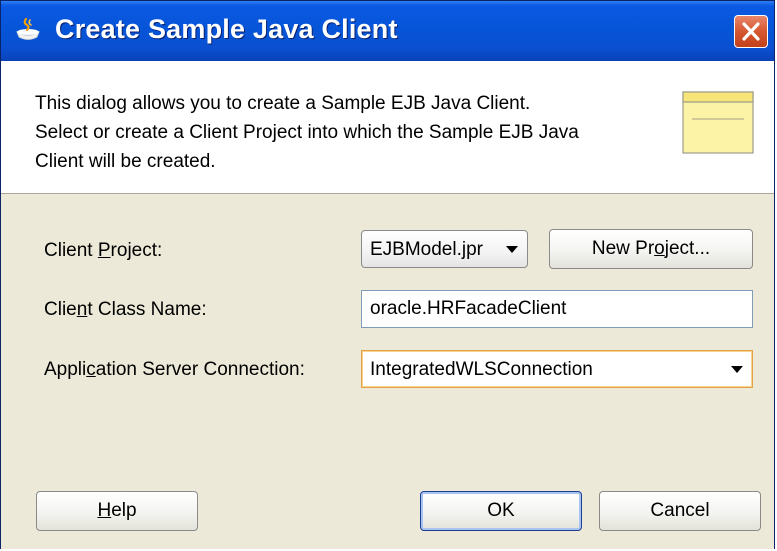 The width and height of the screenshot is (777, 551). I want to click on close-icon, so click(751, 31).